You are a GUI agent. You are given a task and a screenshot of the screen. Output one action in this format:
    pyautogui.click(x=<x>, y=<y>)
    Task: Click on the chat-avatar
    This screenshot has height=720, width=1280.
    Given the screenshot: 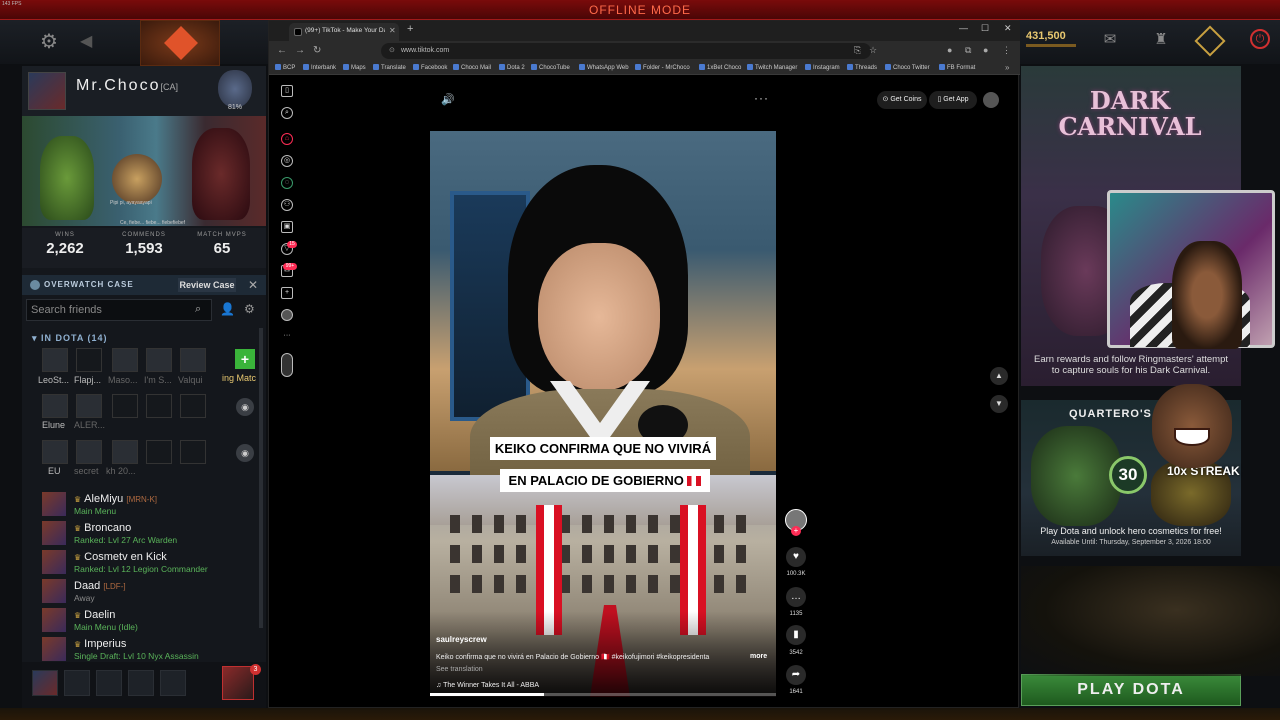 What is the action you would take?
    pyautogui.click(x=238, y=683)
    